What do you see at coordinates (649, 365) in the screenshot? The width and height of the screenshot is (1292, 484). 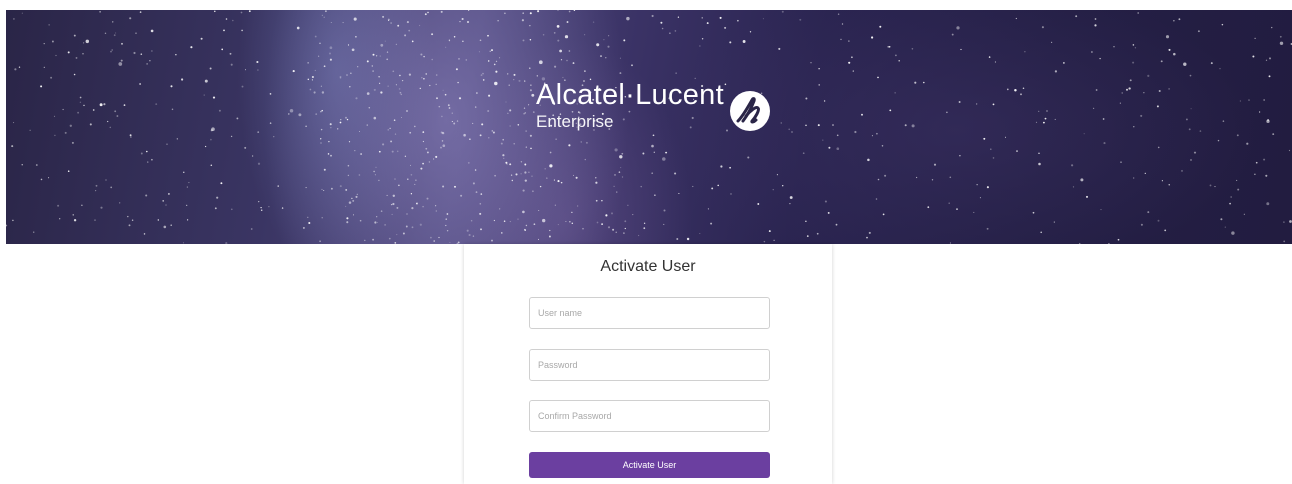 I see `password-input` at bounding box center [649, 365].